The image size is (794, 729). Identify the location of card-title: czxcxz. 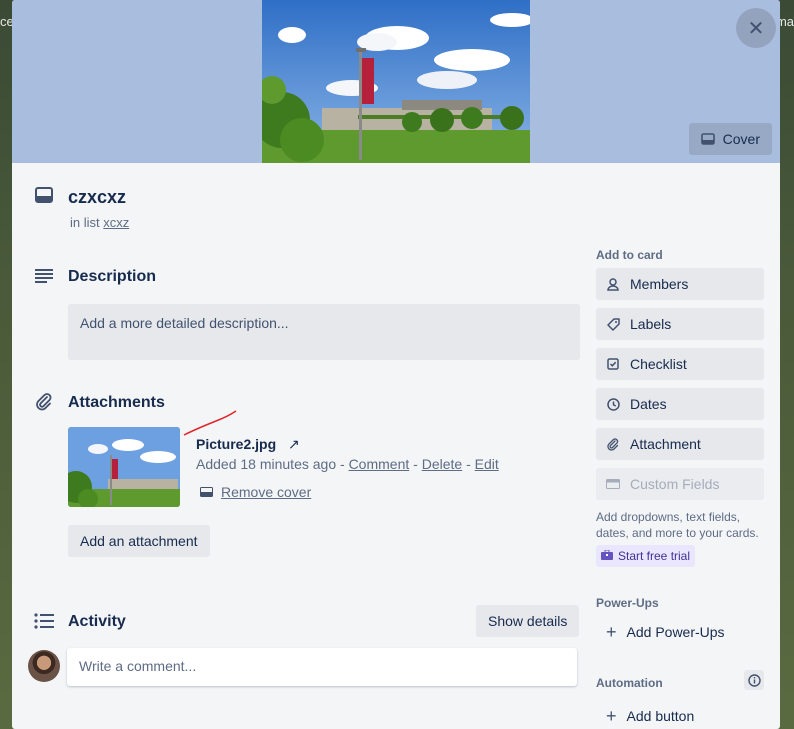
(97, 197).